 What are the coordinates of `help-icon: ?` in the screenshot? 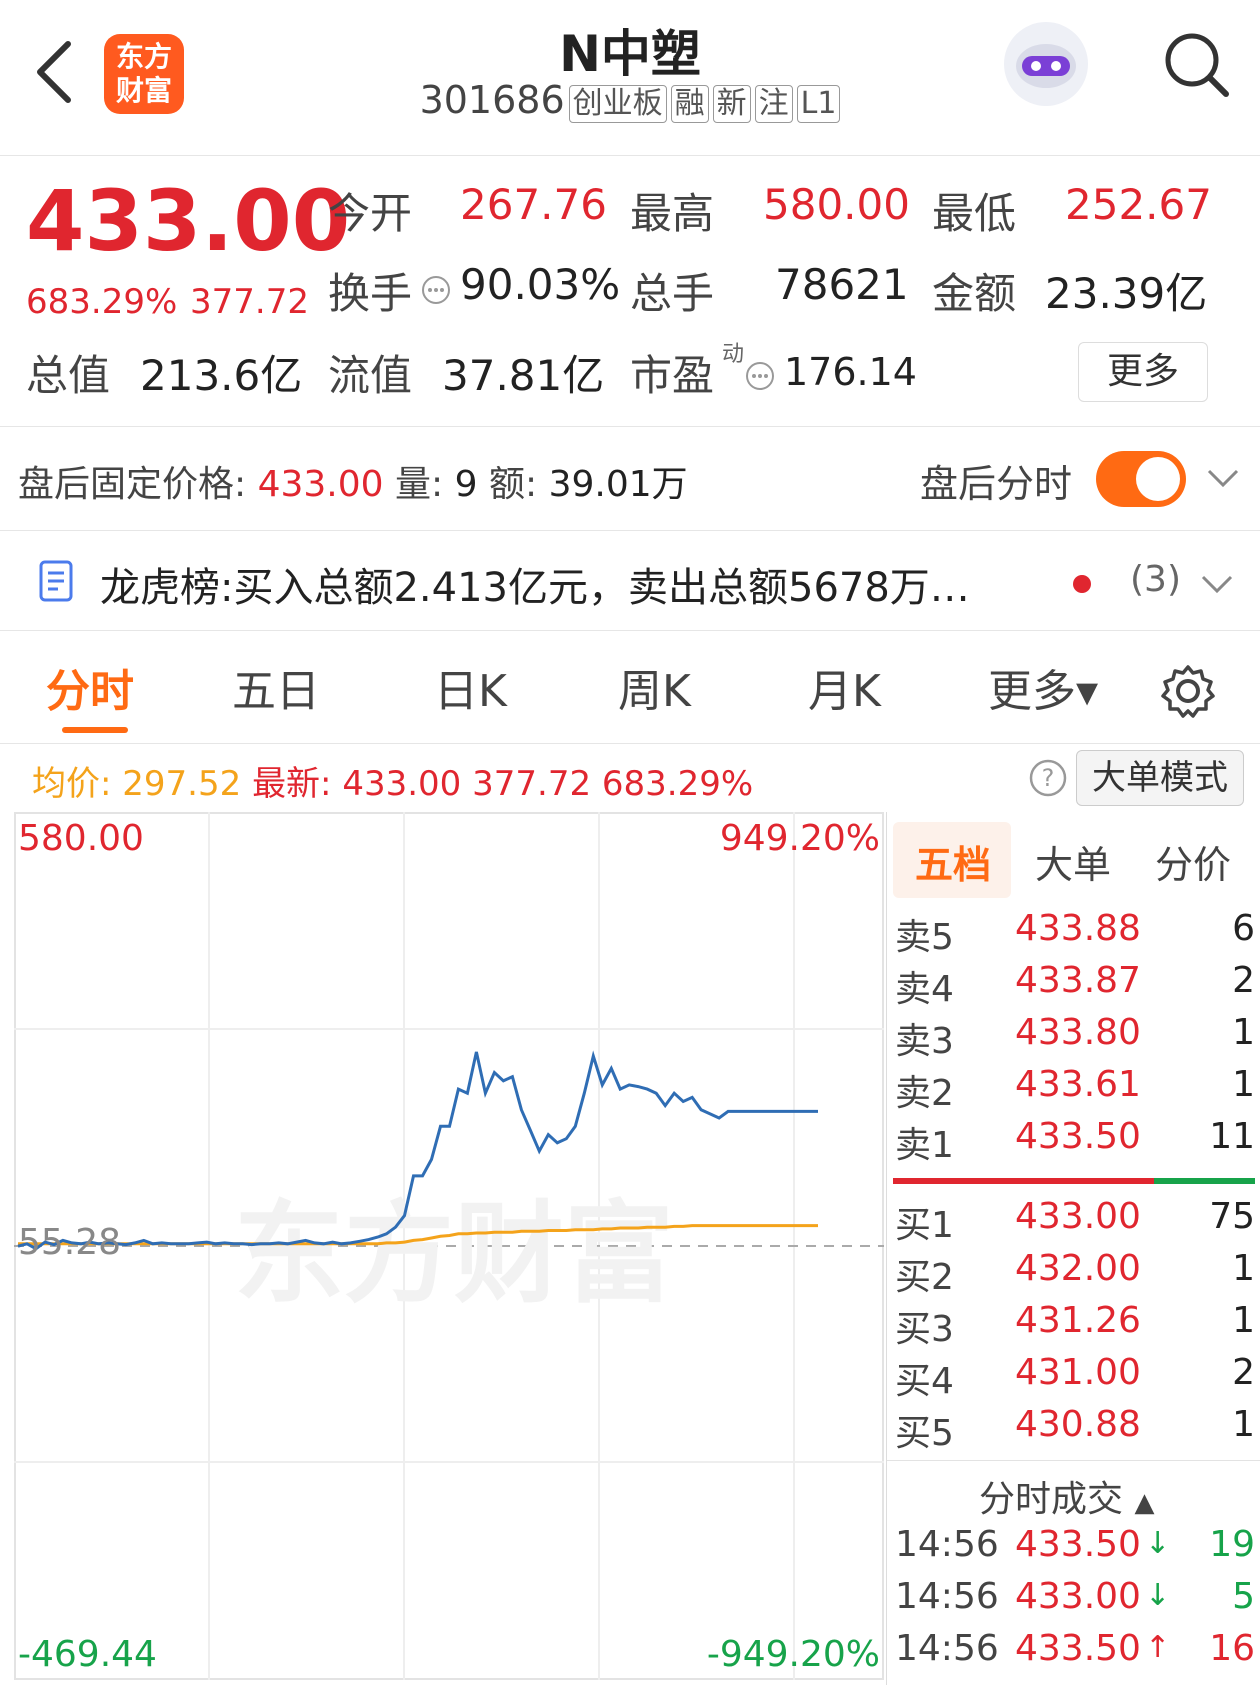 It's located at (1048, 778).